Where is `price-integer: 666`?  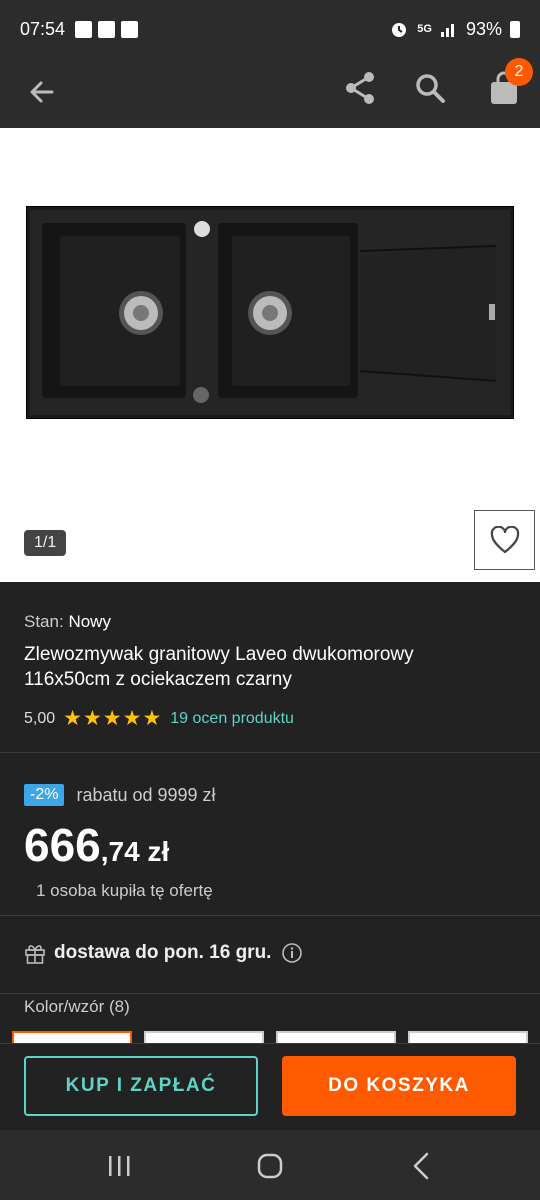 price-integer: 666 is located at coordinates (62, 845).